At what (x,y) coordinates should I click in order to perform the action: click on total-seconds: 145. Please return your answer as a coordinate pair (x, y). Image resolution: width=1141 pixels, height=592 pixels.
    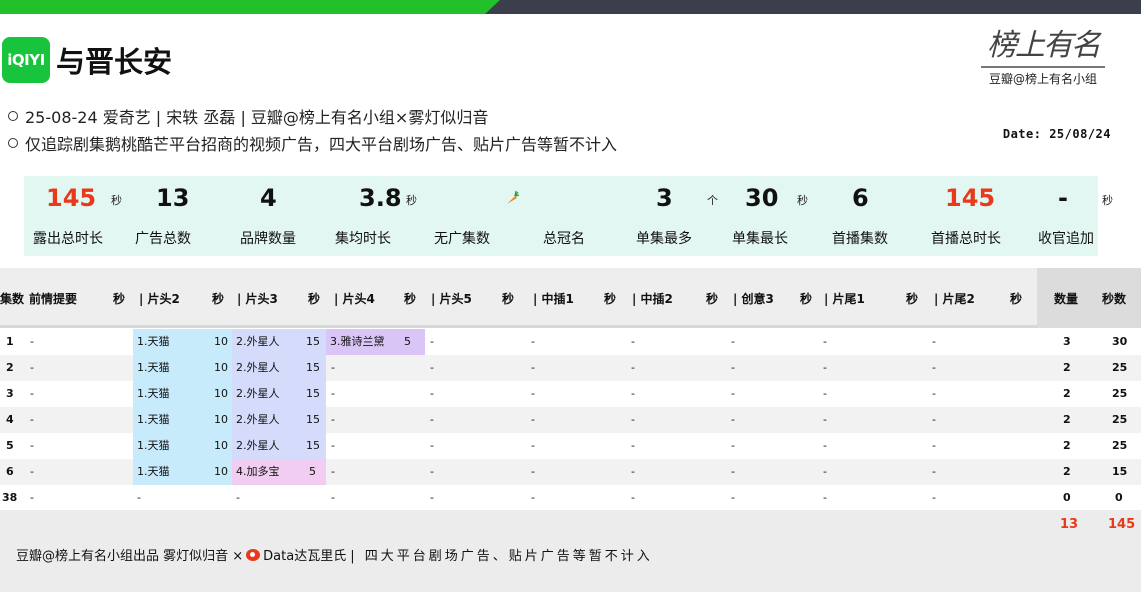
    Looking at the image, I should click on (1122, 524).